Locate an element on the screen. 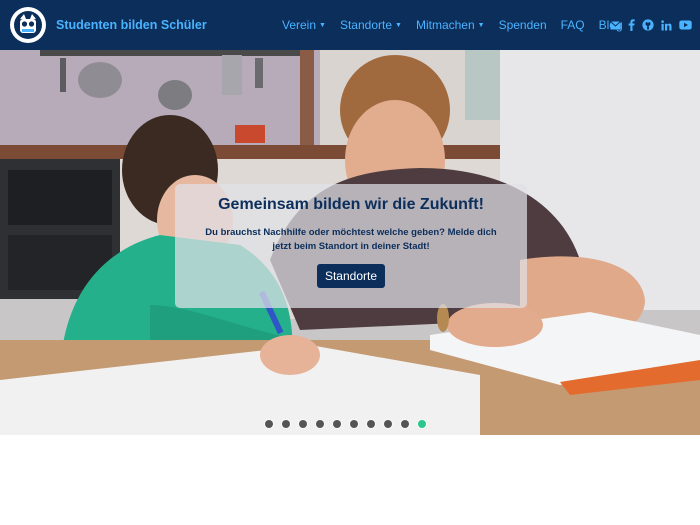 This screenshot has height=525, width=700. slide-indicators is located at coordinates (350, 424).